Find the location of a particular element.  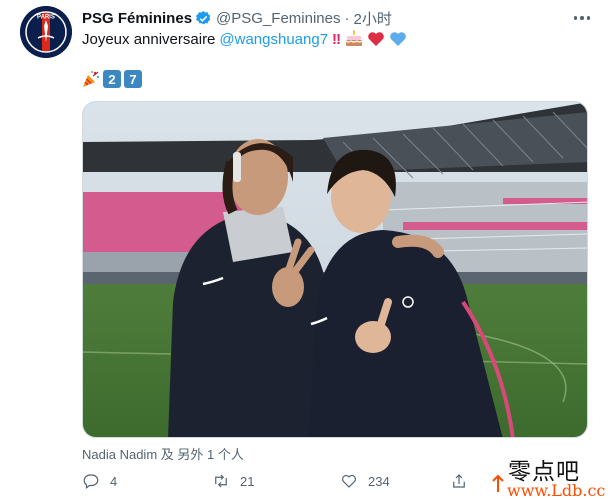

logo-text: PARIS is located at coordinates (46, 18).